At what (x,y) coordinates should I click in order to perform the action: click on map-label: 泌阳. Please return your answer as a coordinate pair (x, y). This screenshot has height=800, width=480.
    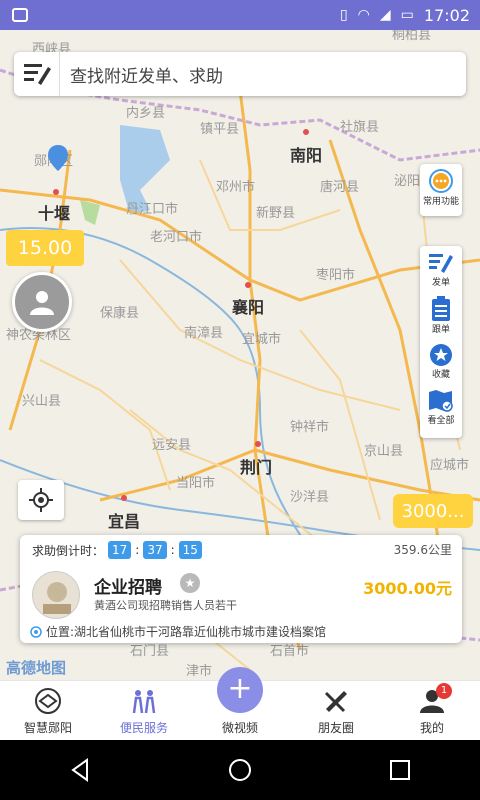
    Looking at the image, I should click on (407, 181).